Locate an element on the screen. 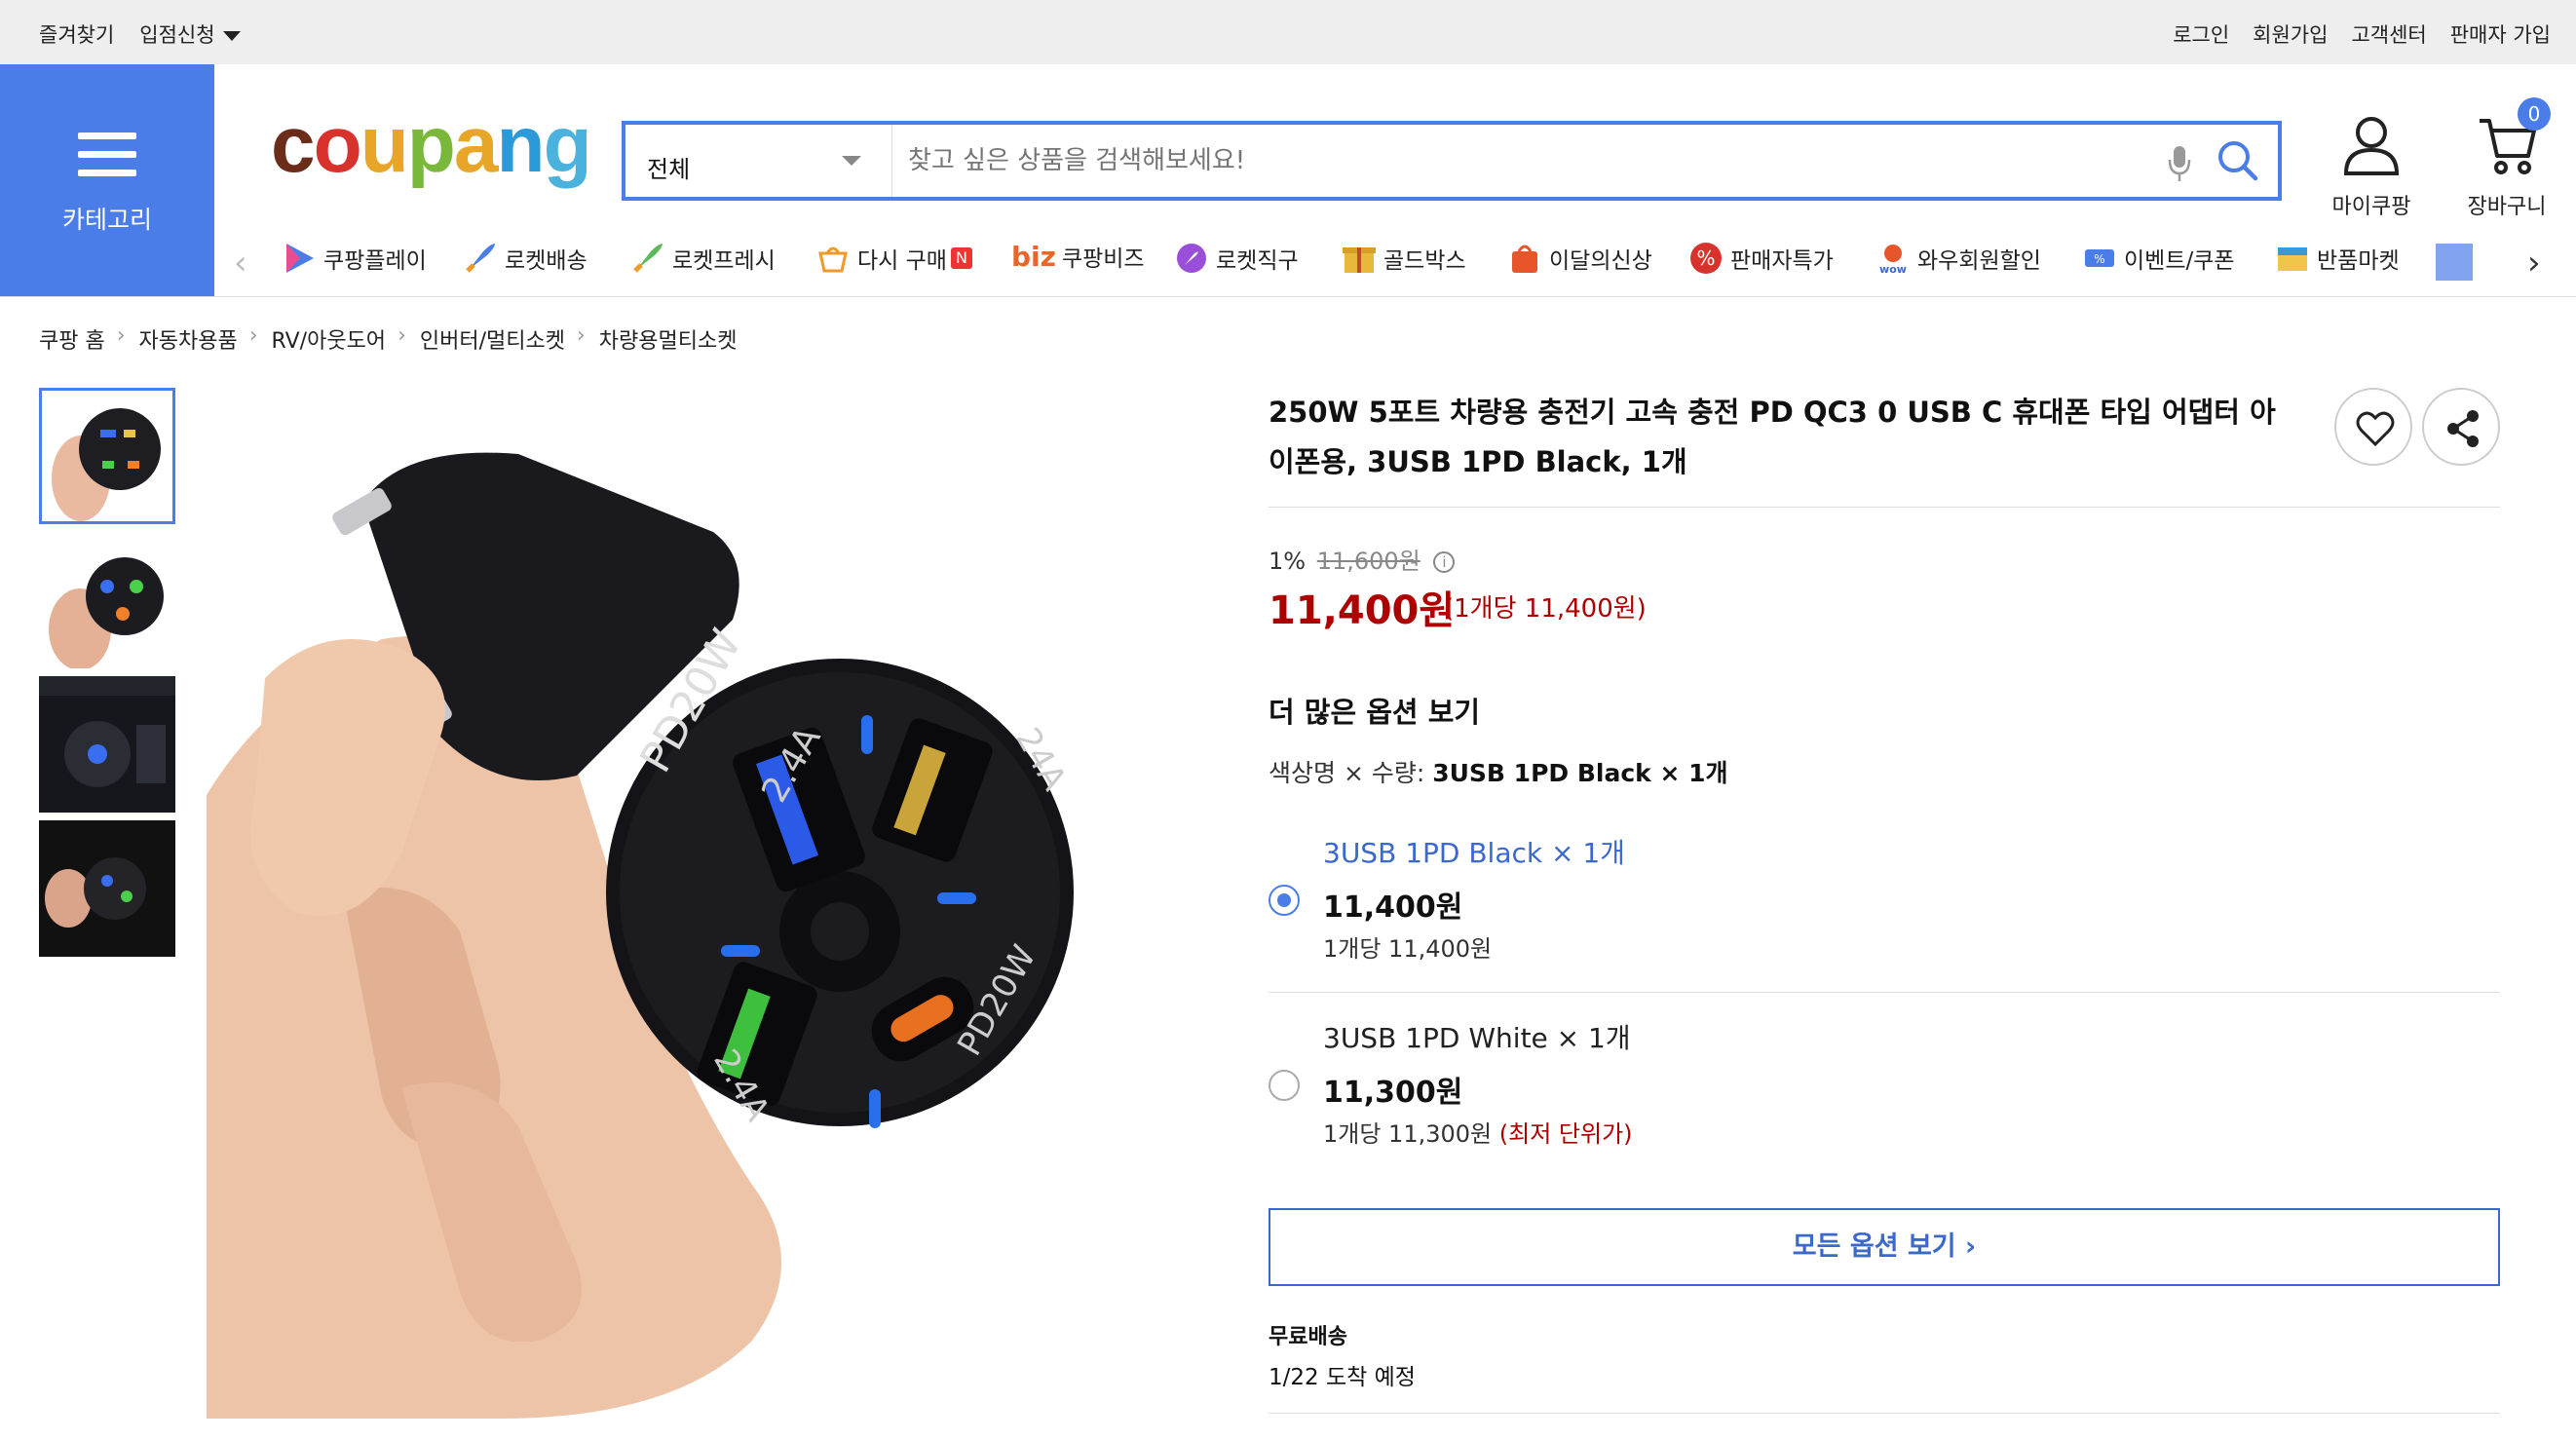 The image size is (2576, 1440). nav-next-icon: › is located at coordinates (2534, 263).